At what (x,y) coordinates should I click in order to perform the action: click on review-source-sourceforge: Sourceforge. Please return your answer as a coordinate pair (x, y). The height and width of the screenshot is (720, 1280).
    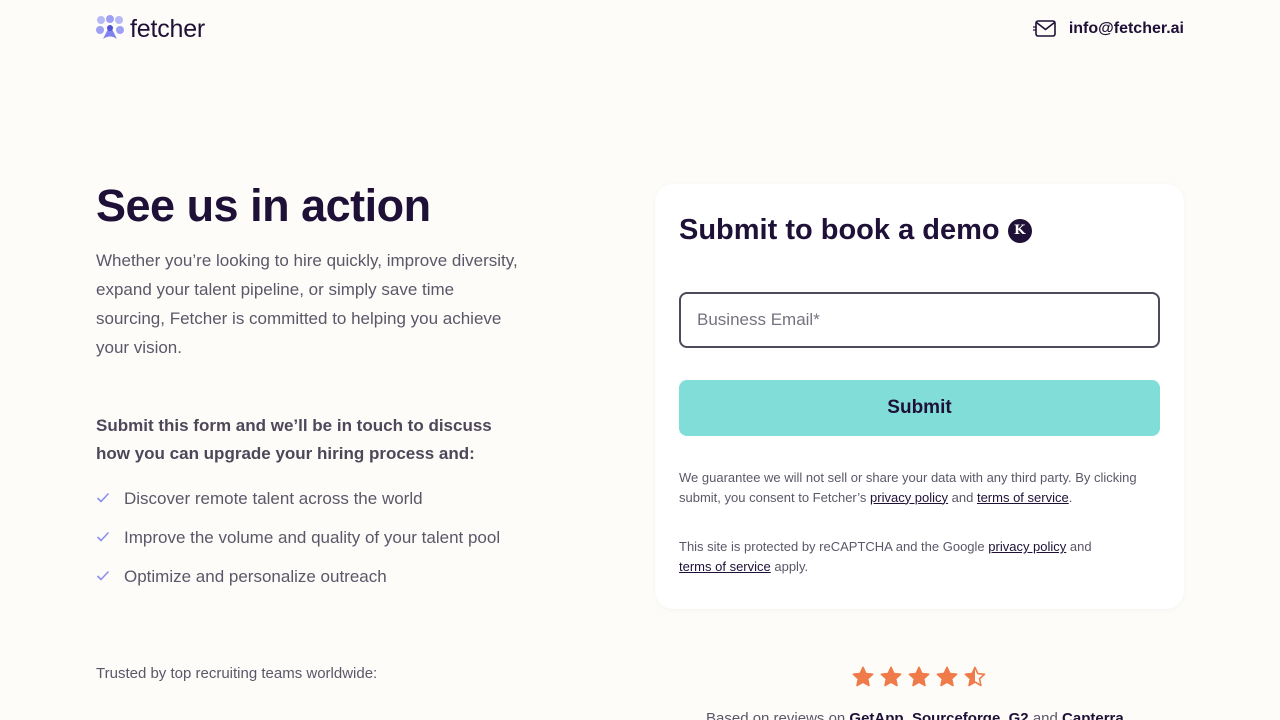
    Looking at the image, I should click on (956, 715).